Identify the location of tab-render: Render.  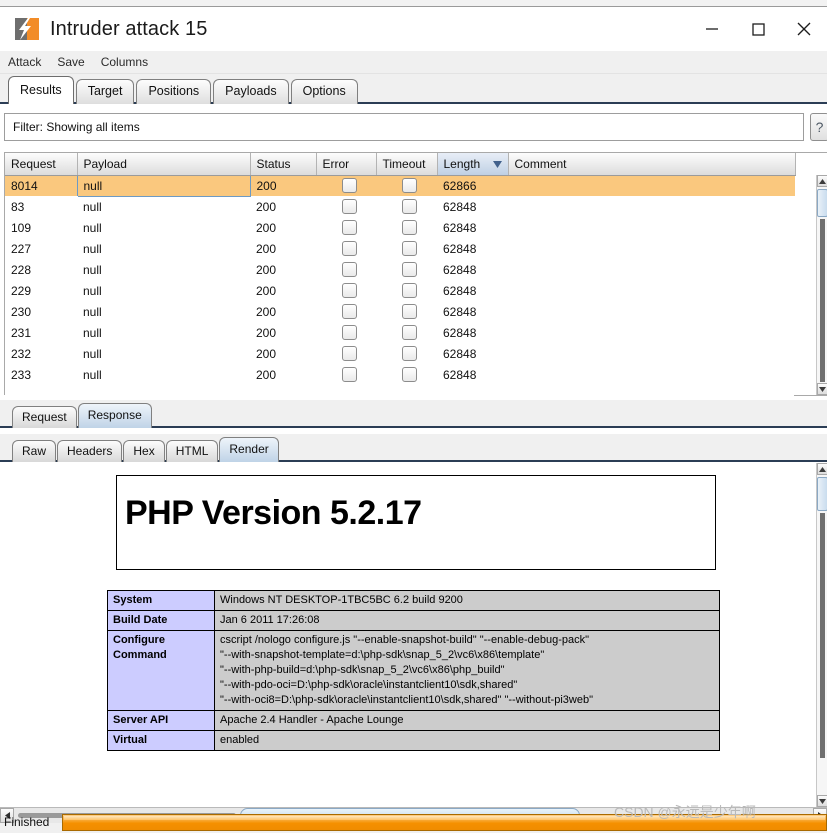
(249, 449).